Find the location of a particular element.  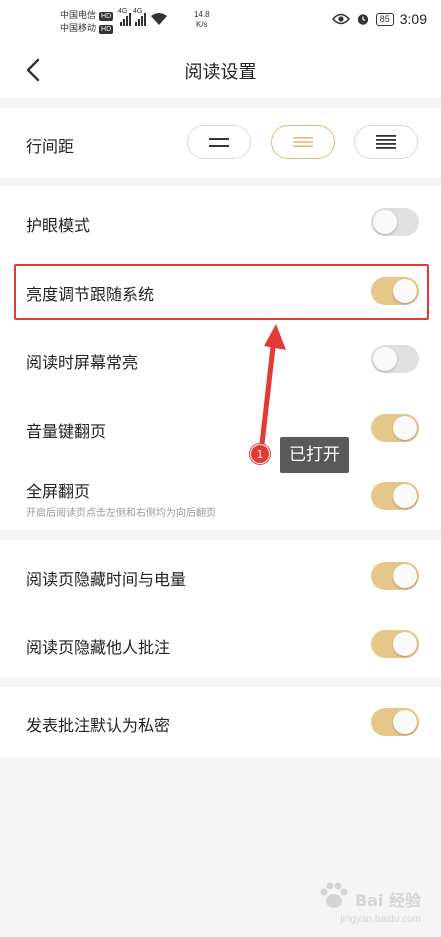

setting-label: 音量键翻页 is located at coordinates (66, 431).